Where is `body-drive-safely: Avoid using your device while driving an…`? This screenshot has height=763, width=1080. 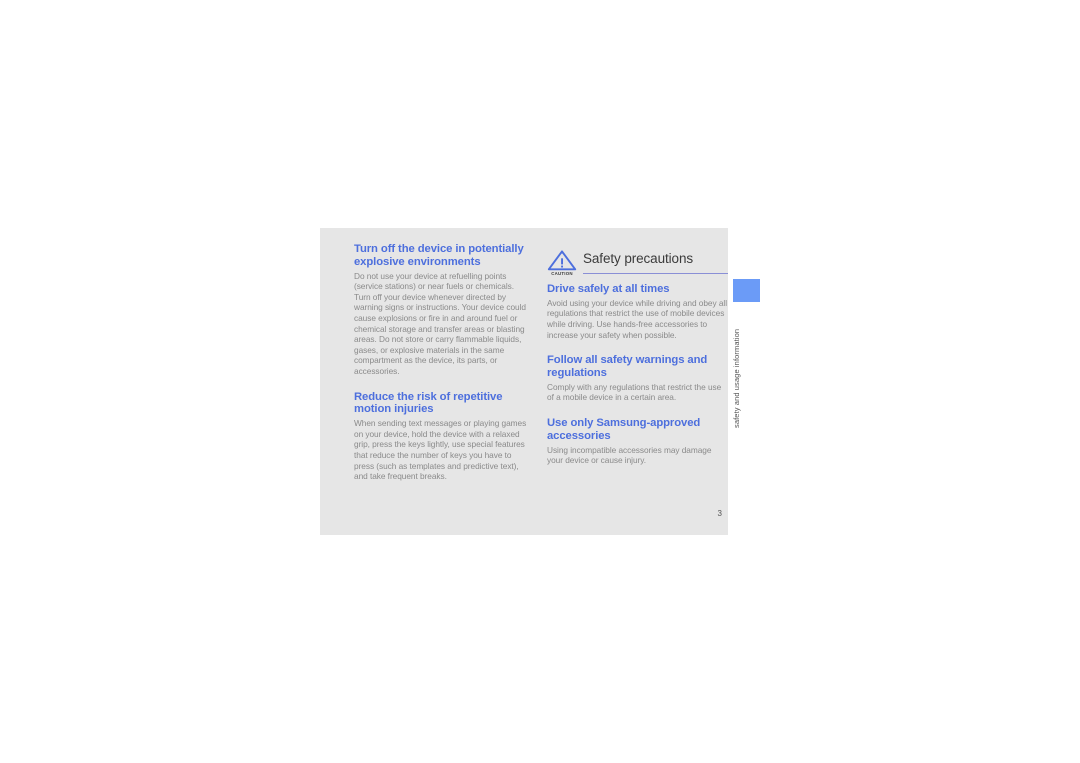
body-drive-safely: Avoid using your device while driving an… is located at coordinates (637, 318).